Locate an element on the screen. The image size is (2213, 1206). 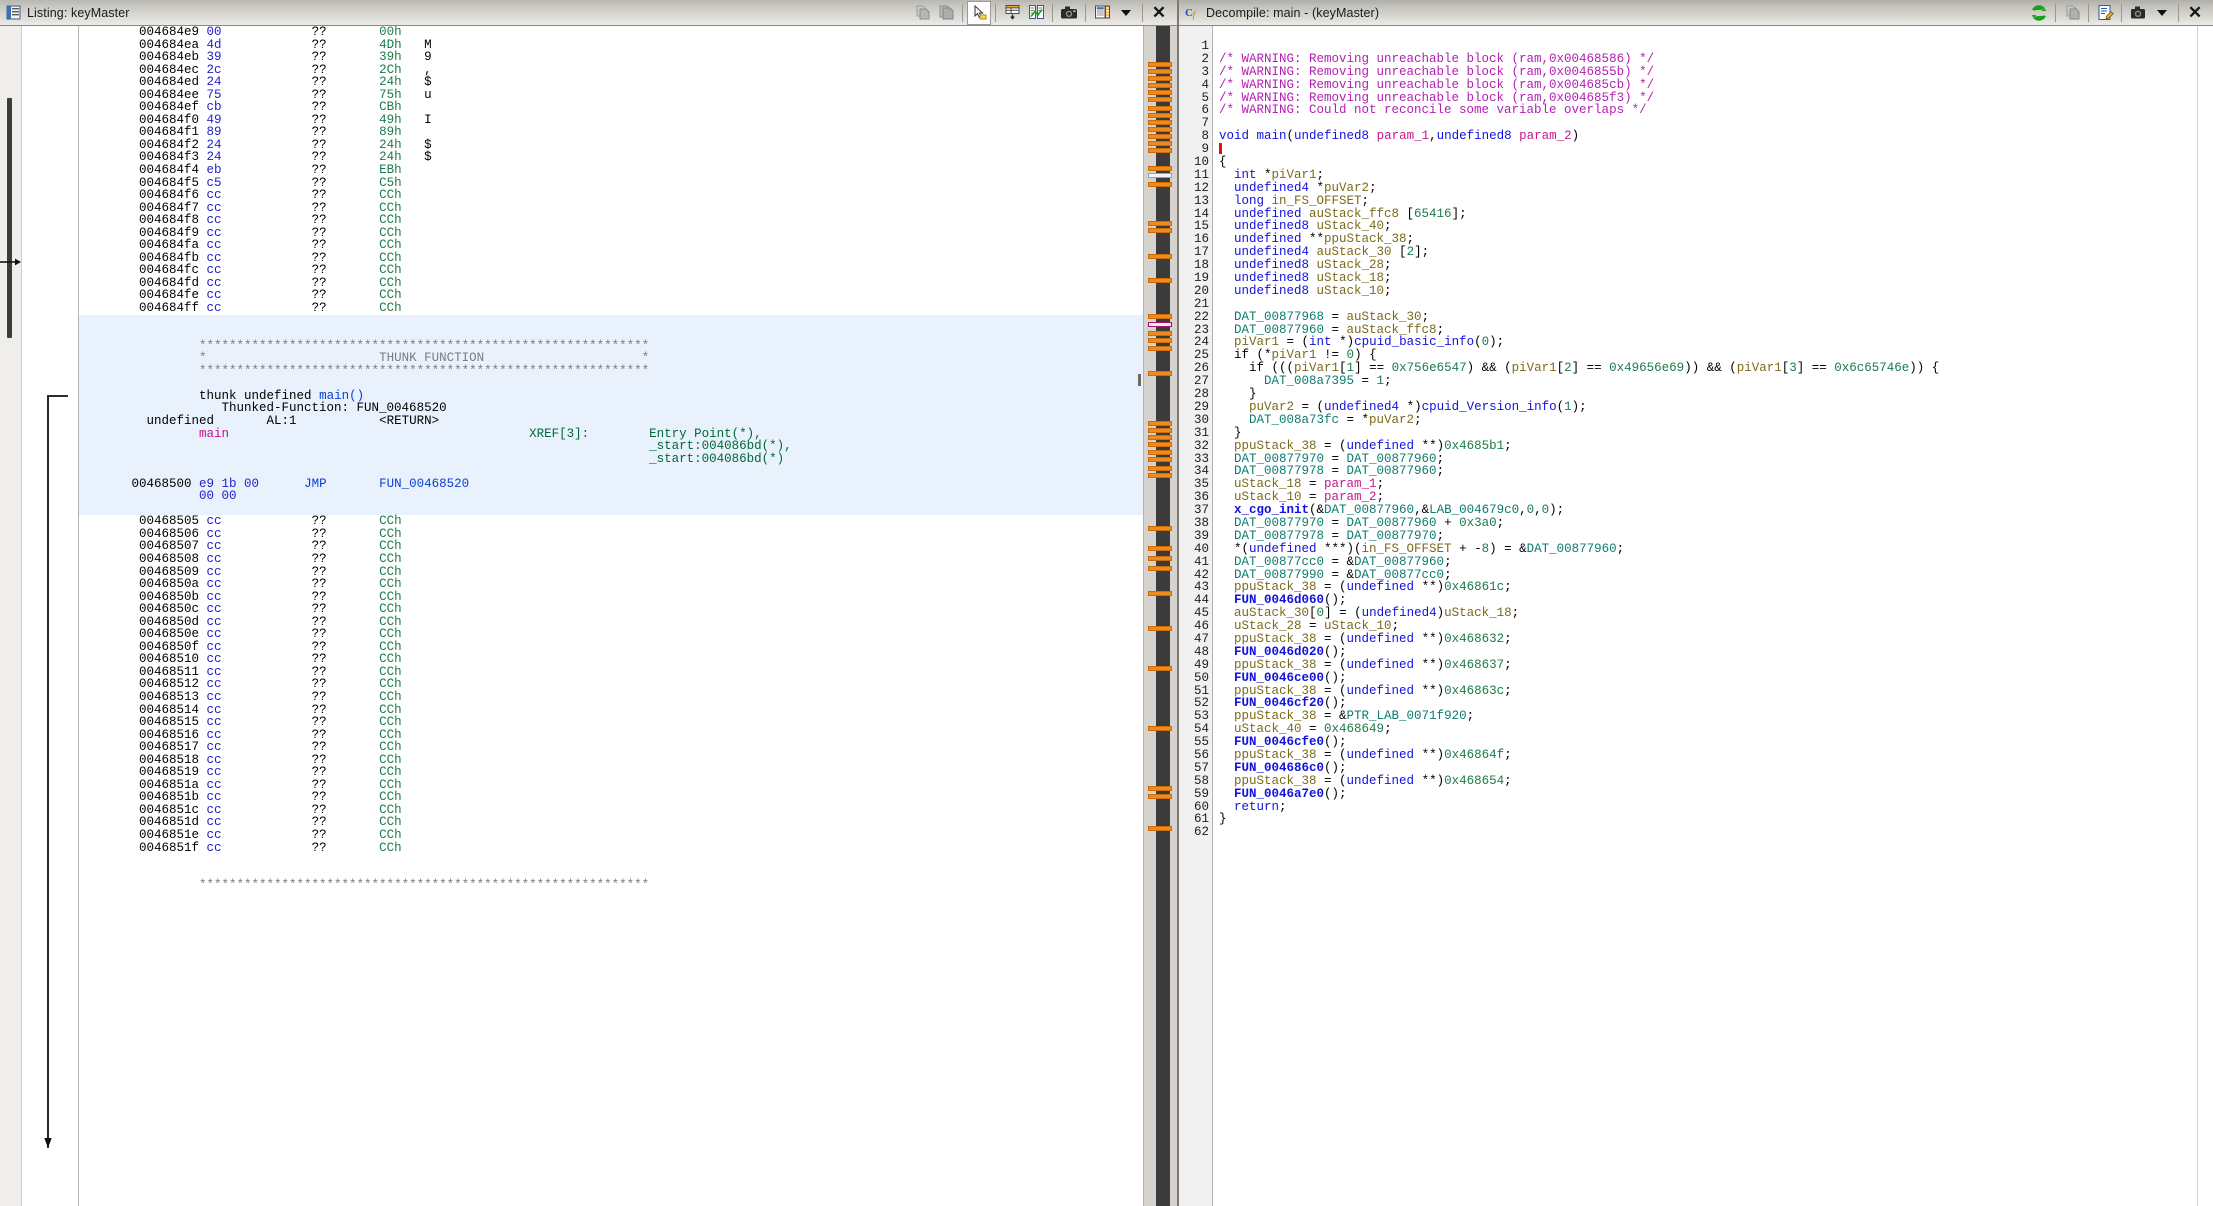
code-line: ppuStack_38 = (undefined **)0x46864f; is located at coordinates (1708, 755).